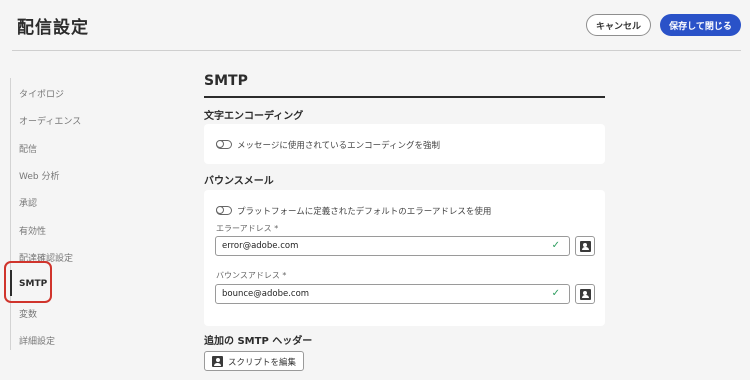  I want to click on error-address-field: error@adobe.com ✓, so click(392, 246).